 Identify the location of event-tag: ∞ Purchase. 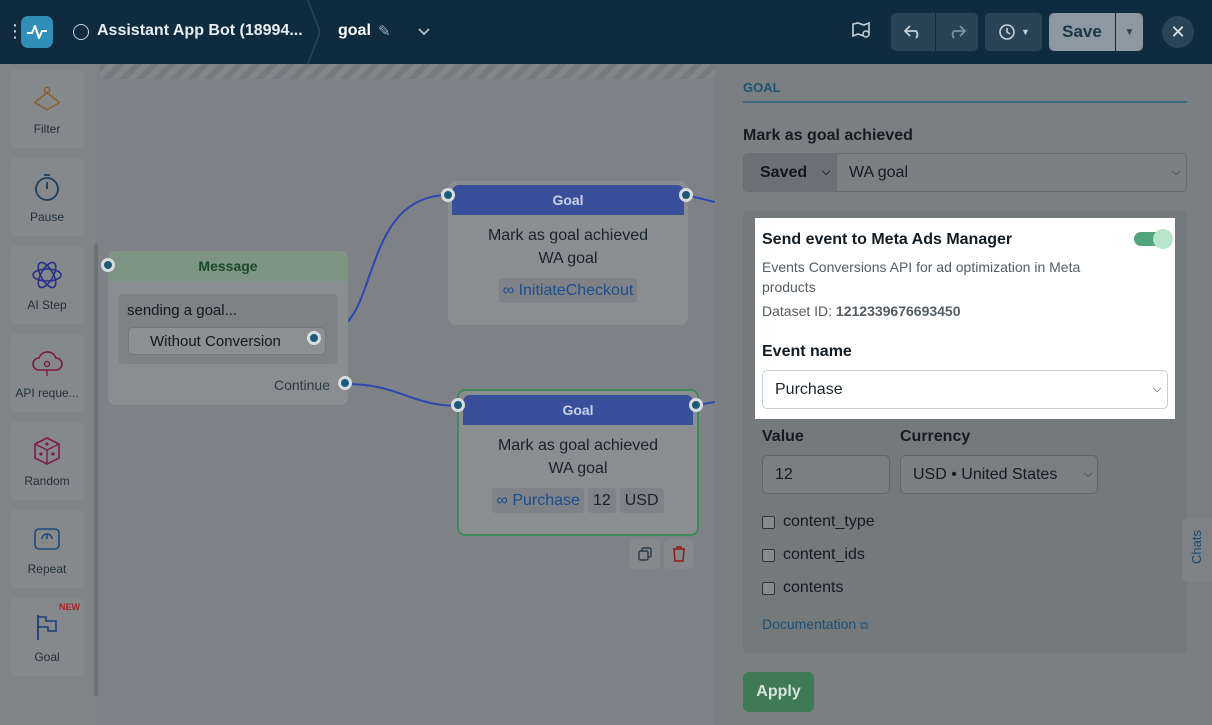
(538, 500).